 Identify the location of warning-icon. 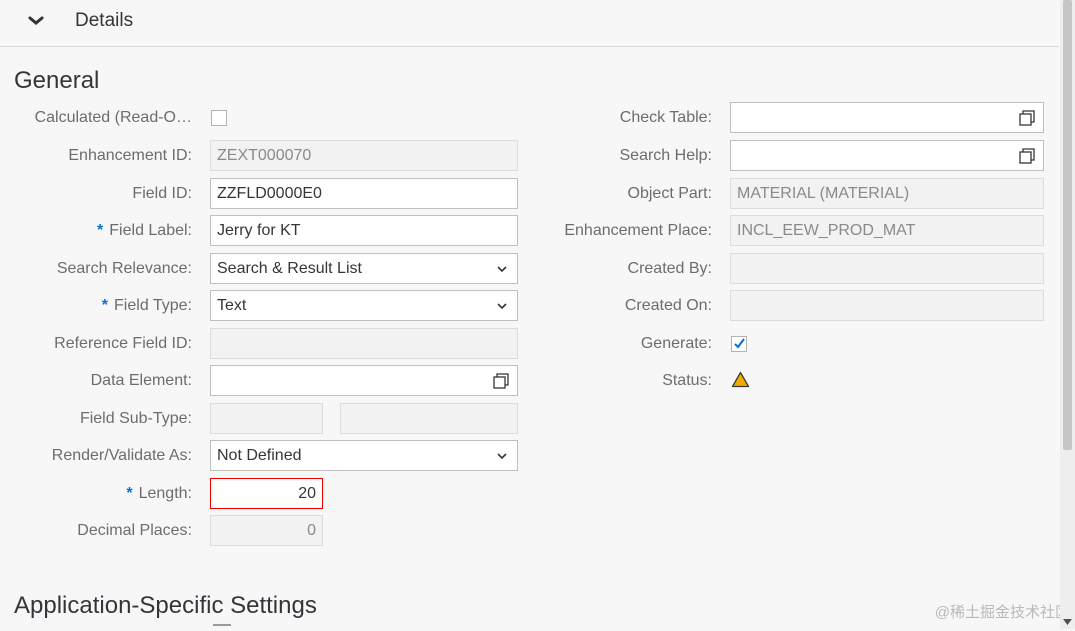
(740, 379).